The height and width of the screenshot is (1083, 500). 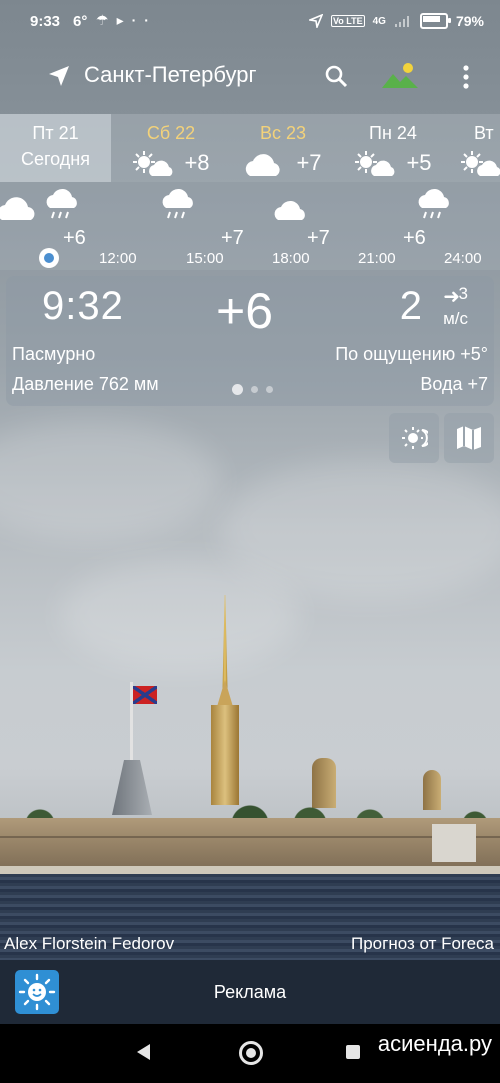 What do you see at coordinates (143, 1052) in the screenshot?
I see `back-icon` at bounding box center [143, 1052].